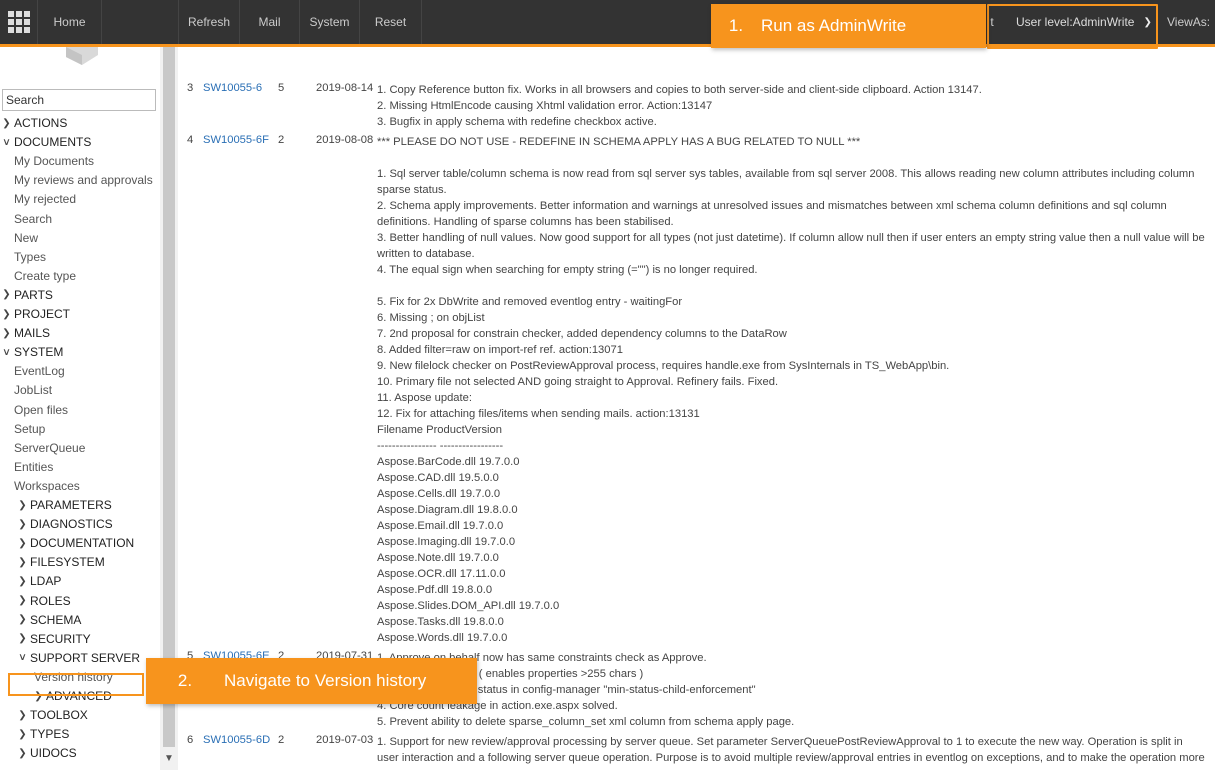 The image size is (1215, 770). What do you see at coordinates (82, 56) in the screenshot?
I see `logo-icon` at bounding box center [82, 56].